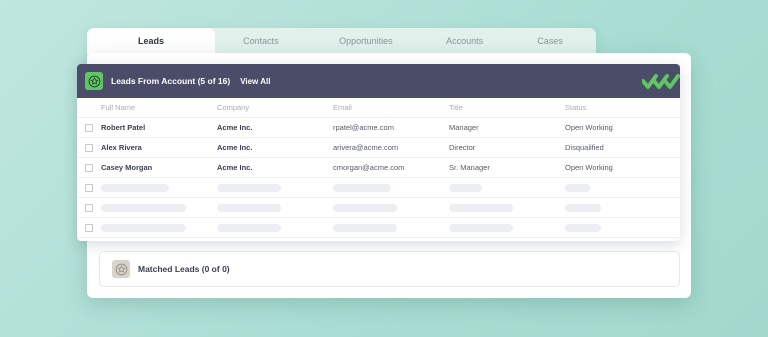 Image resolution: width=768 pixels, height=337 pixels. What do you see at coordinates (378, 81) in the screenshot?
I see `leads-panel-header: Leads From Account (5 of 16) View All` at bounding box center [378, 81].